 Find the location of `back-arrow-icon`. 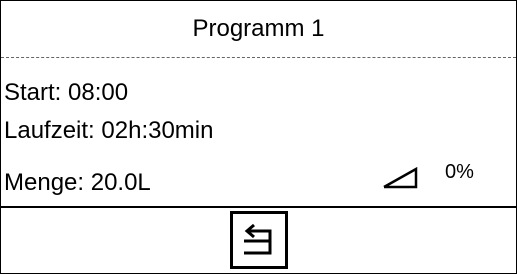

back-arrow-icon is located at coordinates (258, 239).